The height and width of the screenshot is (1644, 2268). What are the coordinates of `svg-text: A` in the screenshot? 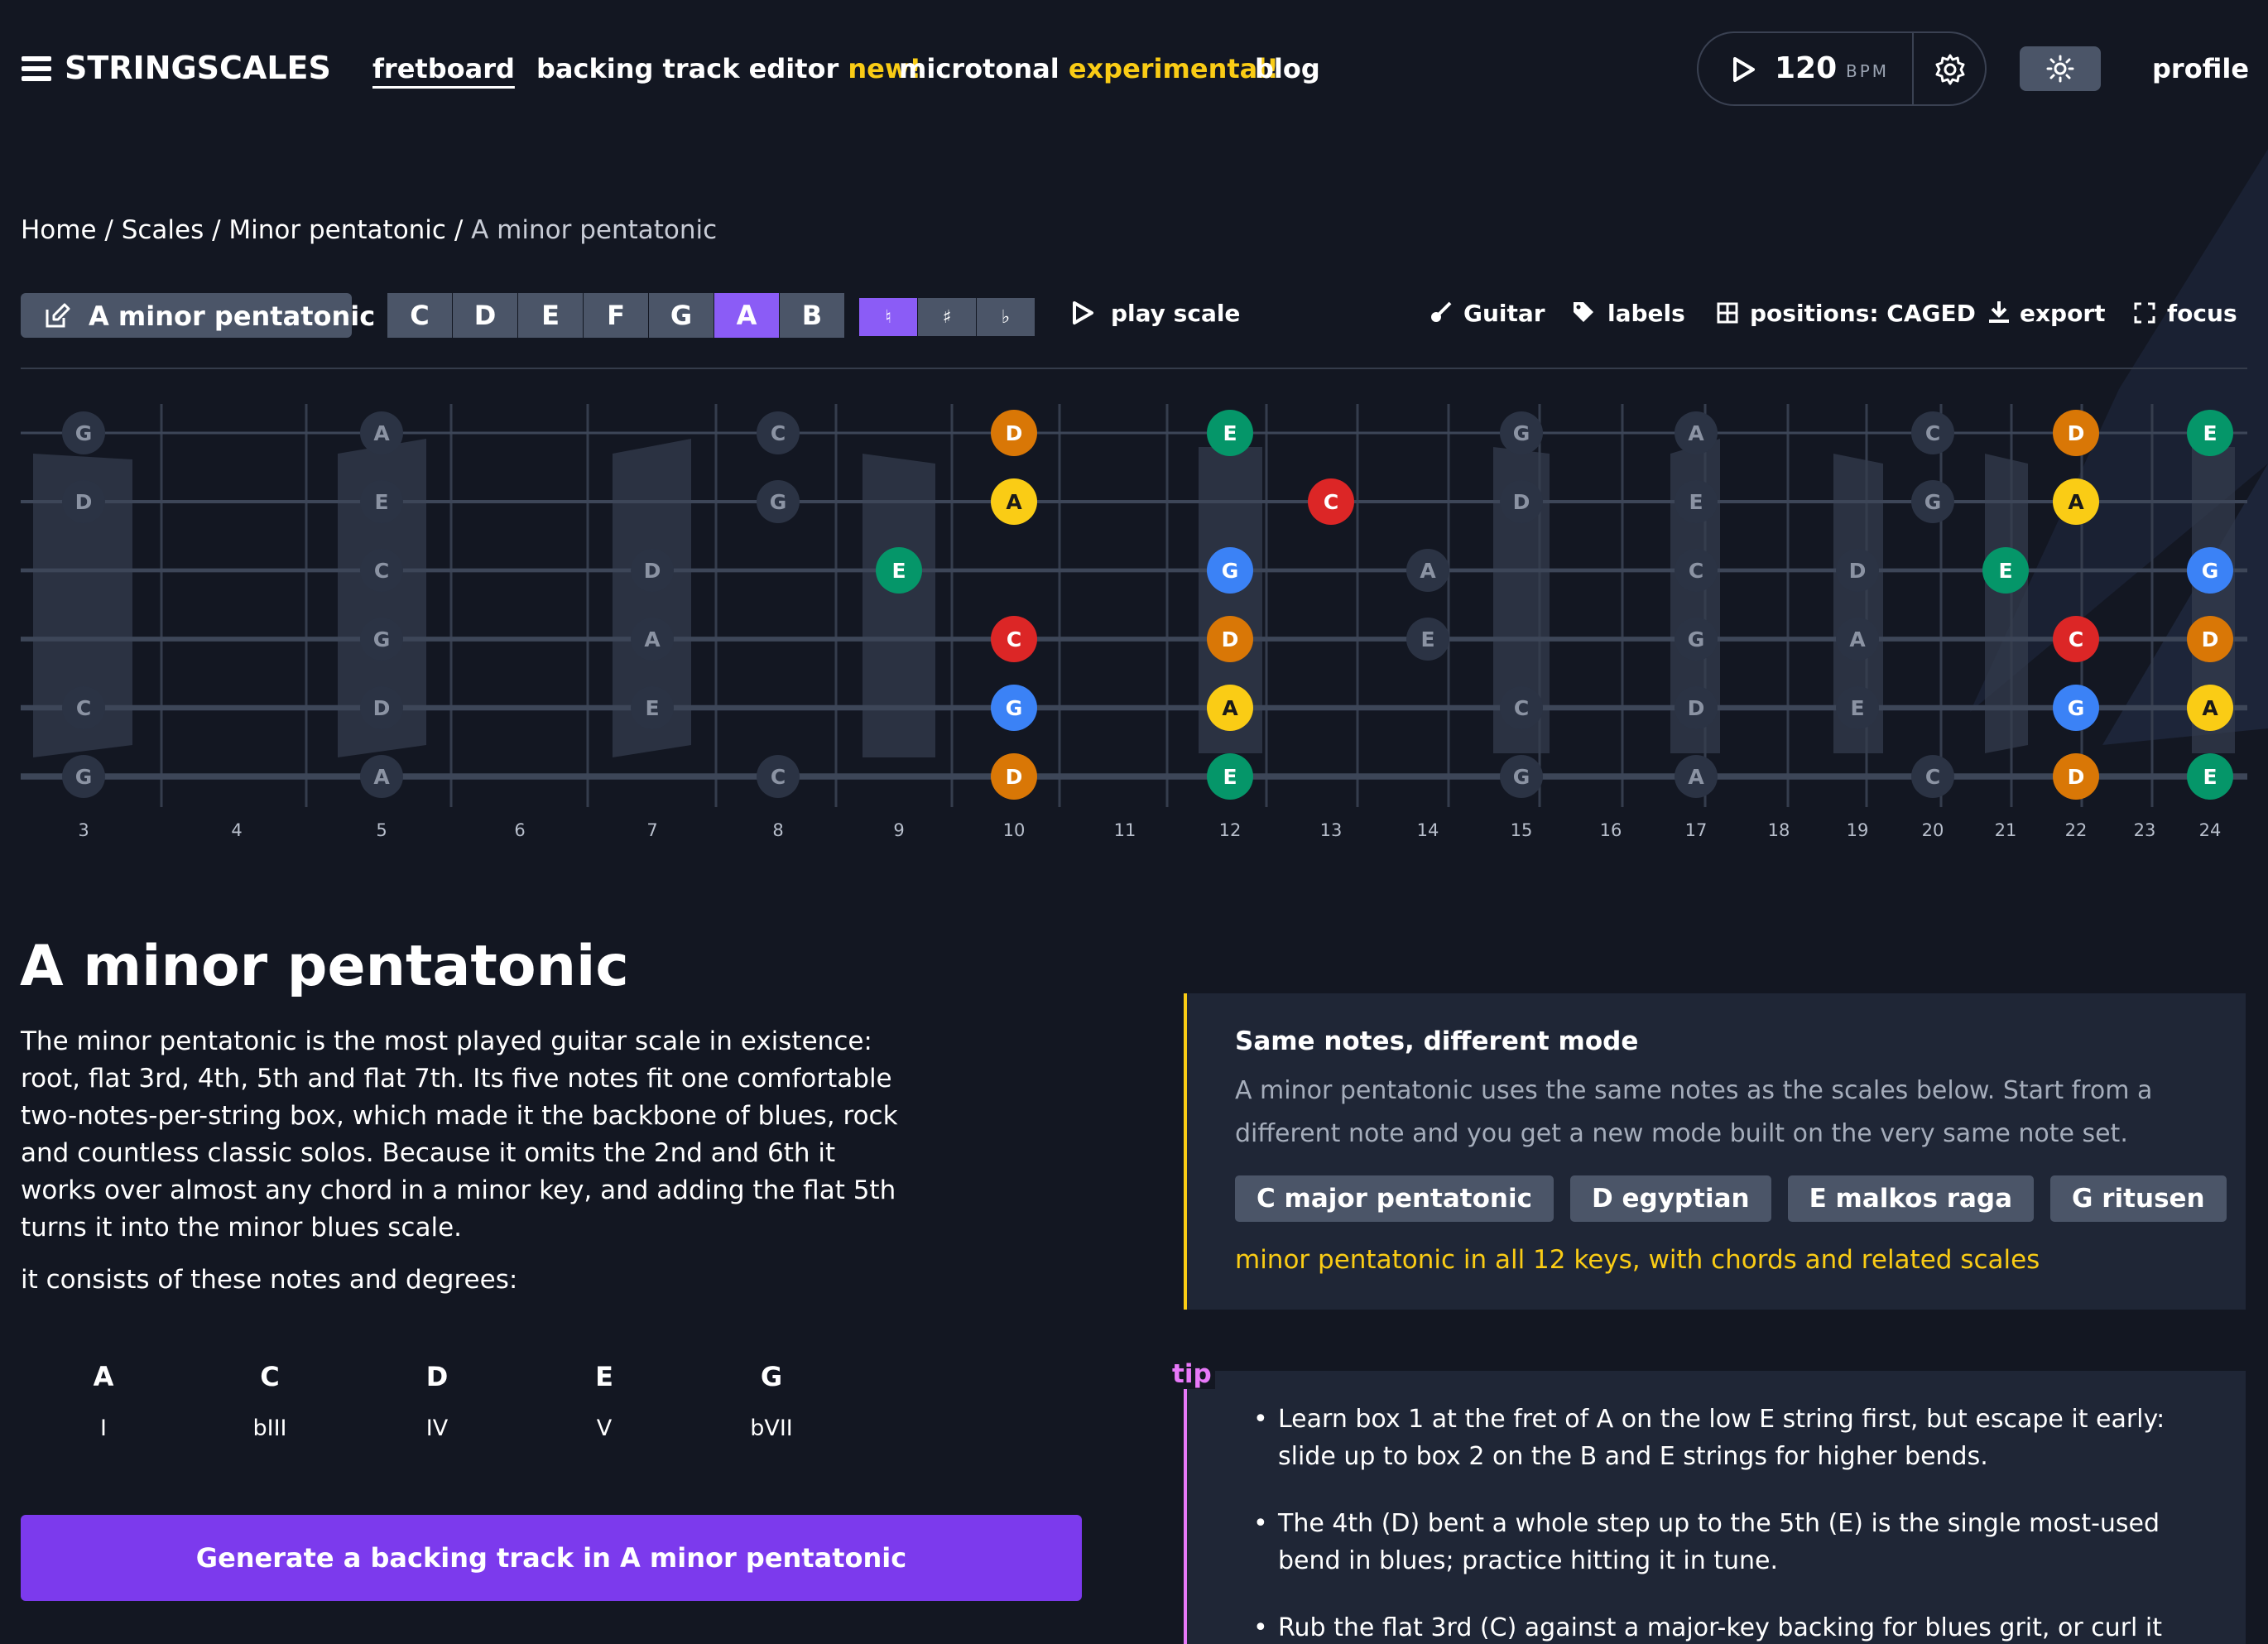 It's located at (381, 433).